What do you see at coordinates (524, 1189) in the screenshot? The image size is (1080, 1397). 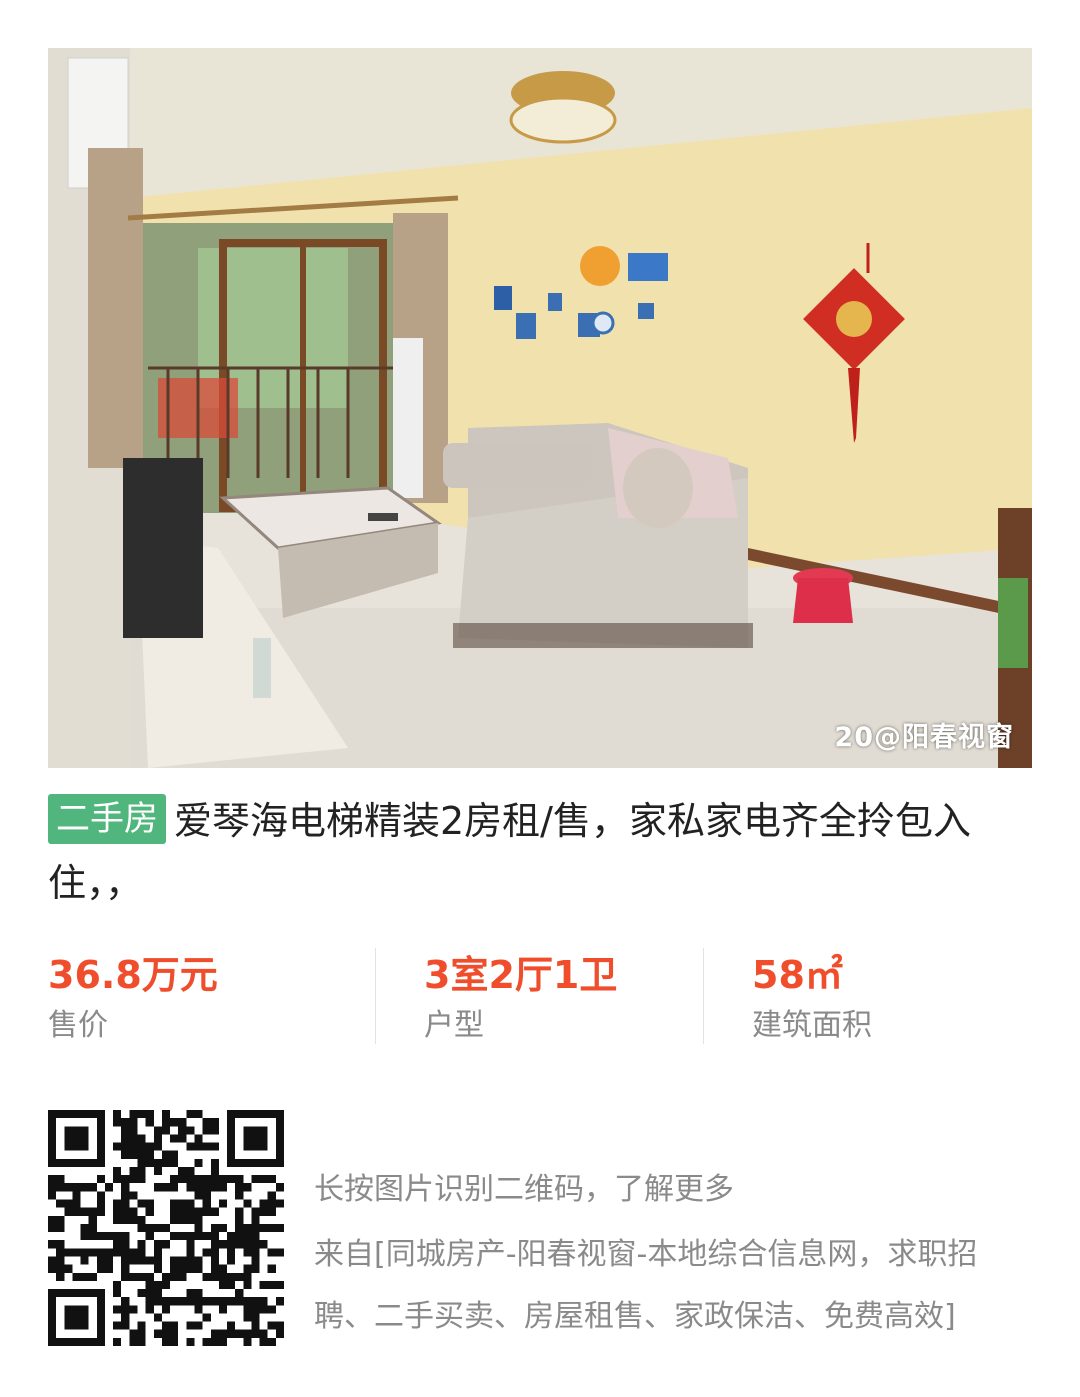 I see `qr-hint-text: 长按图片识别二维码，了解更多` at bounding box center [524, 1189].